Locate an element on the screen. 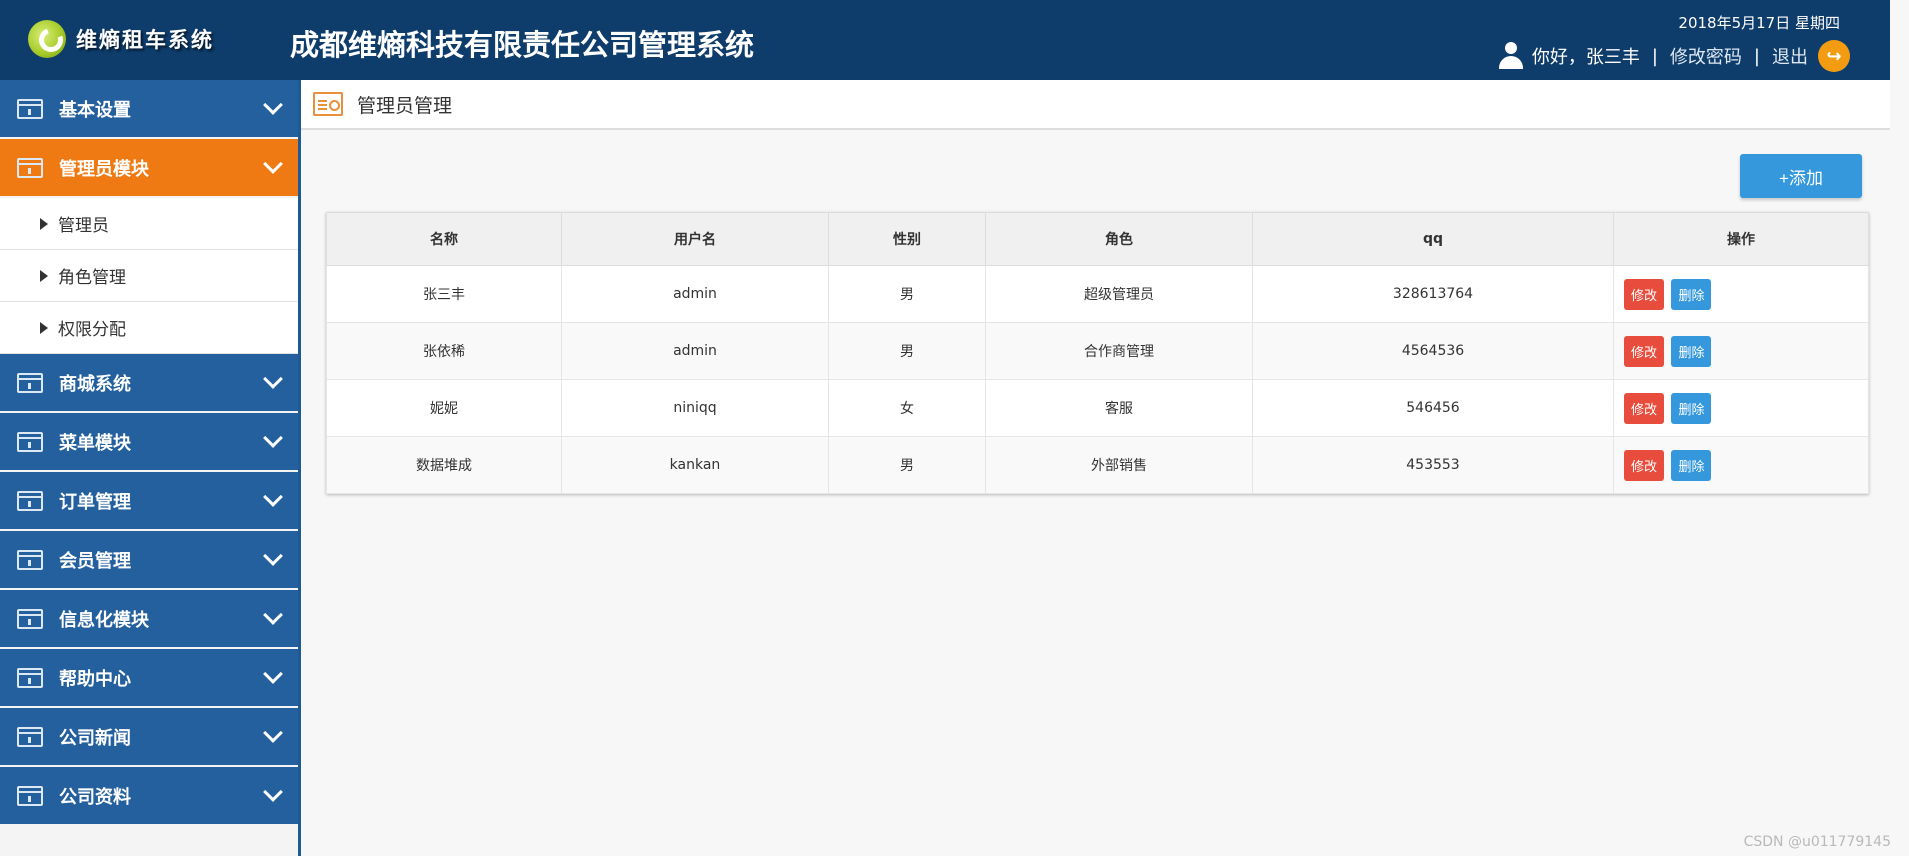 The height and width of the screenshot is (856, 1909). logo: 维熵租车系统 is located at coordinates (121, 39).